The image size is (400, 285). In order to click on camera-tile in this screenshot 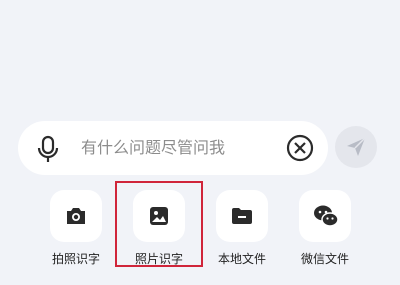, I will do `click(76, 216)`.